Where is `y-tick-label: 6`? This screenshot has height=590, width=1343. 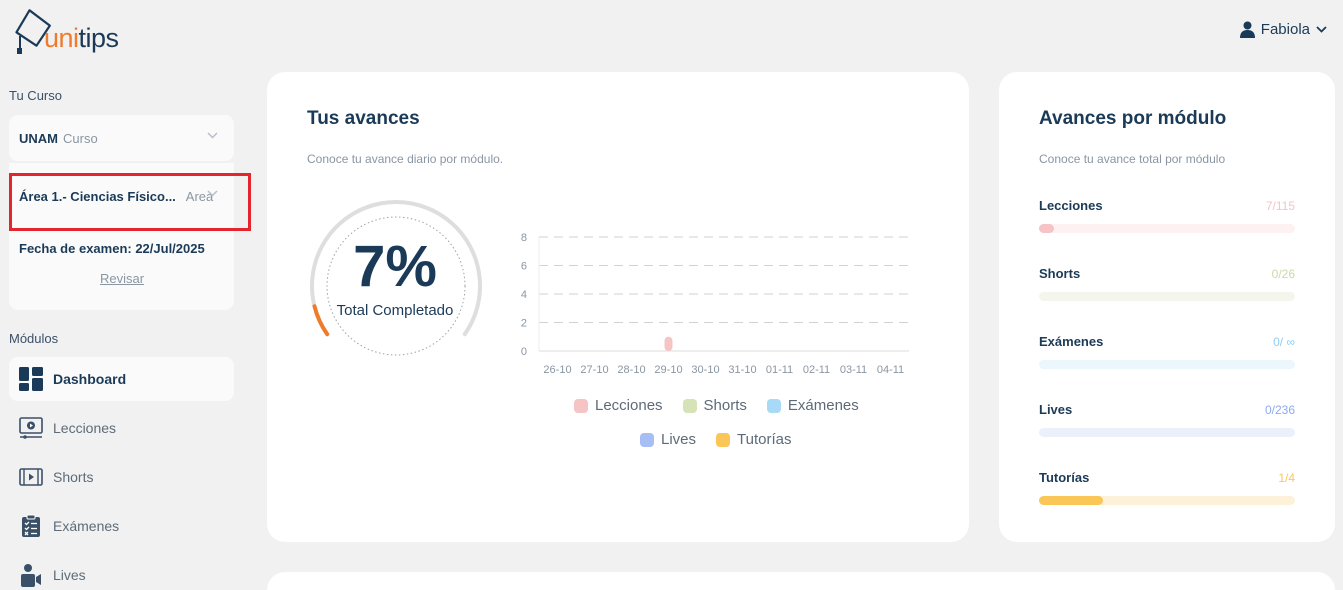 y-tick-label: 6 is located at coordinates (524, 267).